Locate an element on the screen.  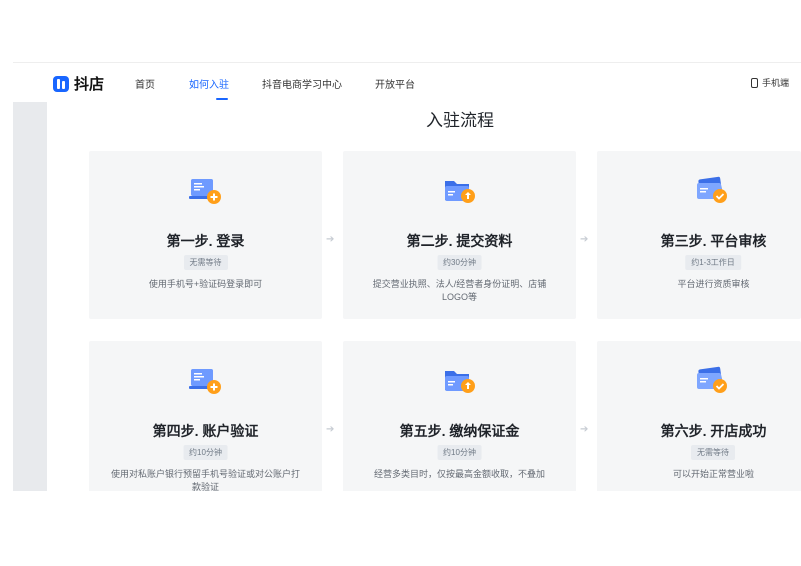
top-navbar: 抖店 首页 如何入驻 抖音电商学习中心 开放平台 手机端 is located at coordinates (407, 82).